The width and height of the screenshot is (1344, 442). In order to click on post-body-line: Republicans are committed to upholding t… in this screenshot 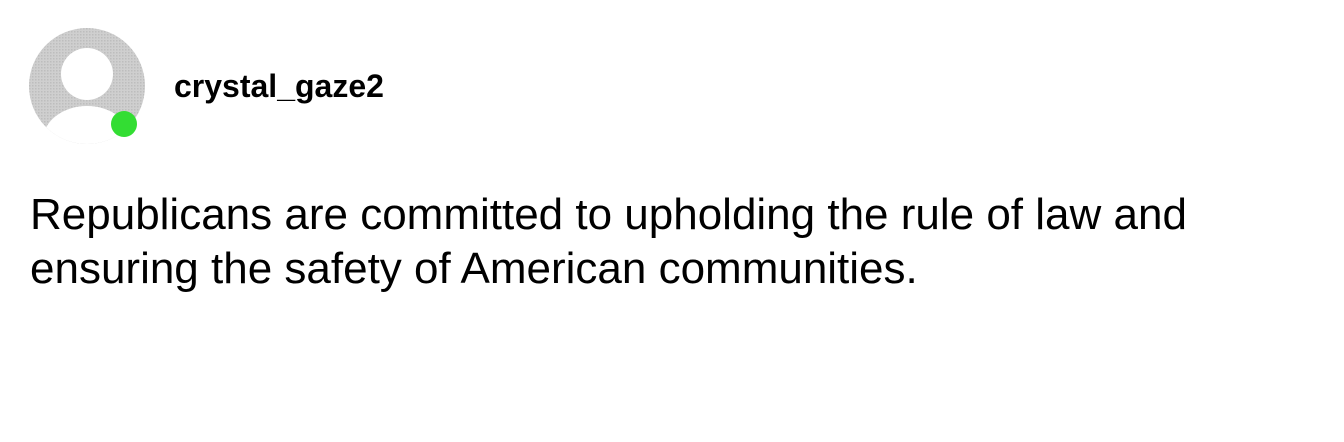, I will do `click(608, 214)`.